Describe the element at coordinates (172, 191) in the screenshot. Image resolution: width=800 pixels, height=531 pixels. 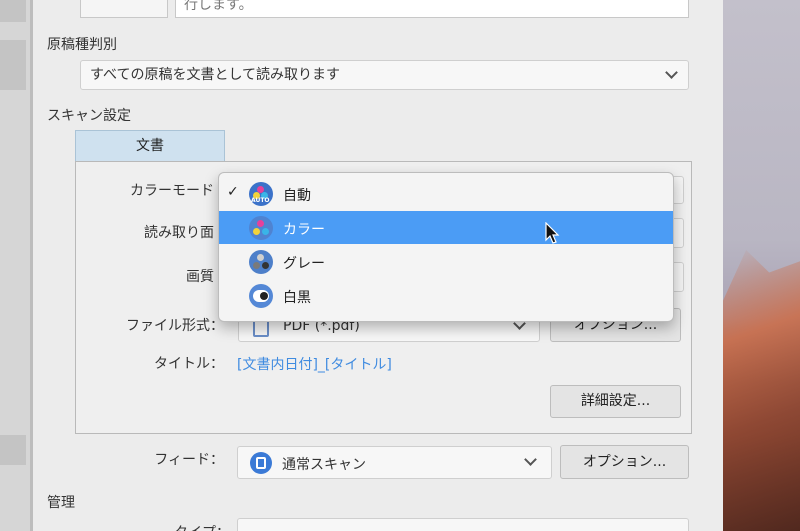
I see `color-mode-label: カラーモード` at that location.